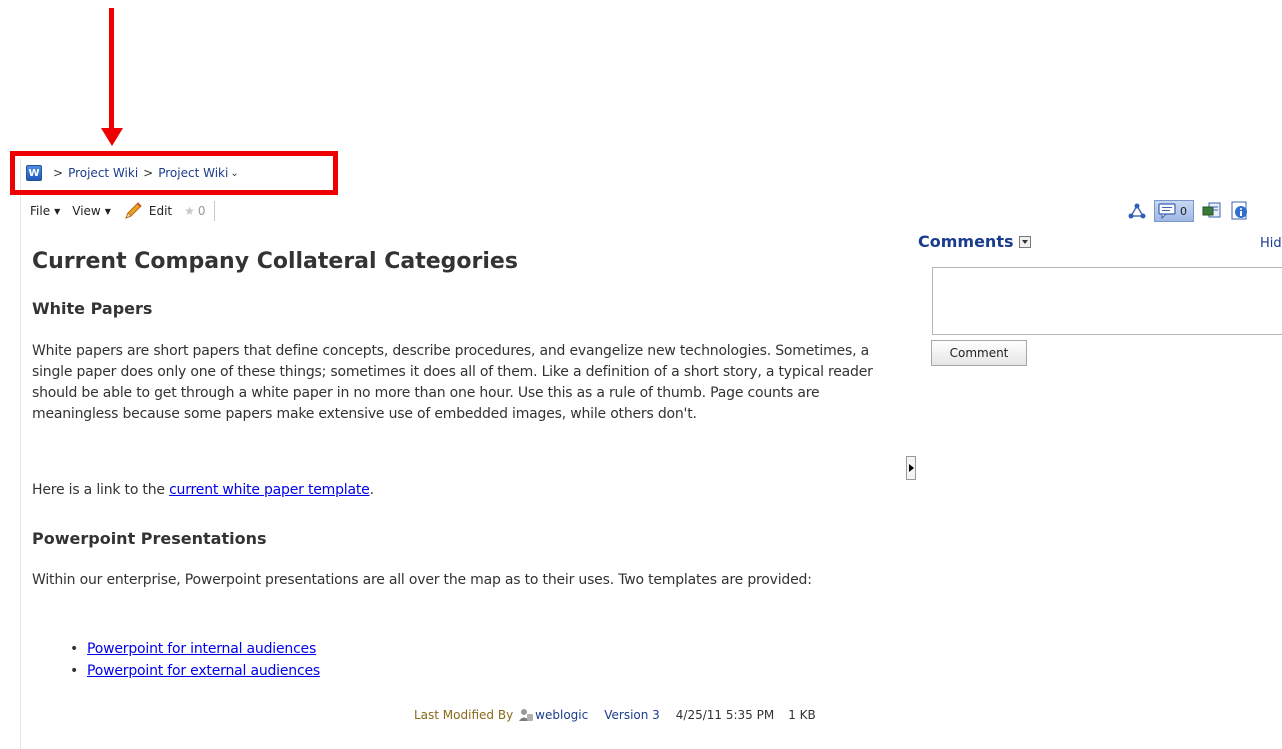 The image size is (1282, 749). I want to click on last-modified-label: Last Modified By, so click(464, 715).